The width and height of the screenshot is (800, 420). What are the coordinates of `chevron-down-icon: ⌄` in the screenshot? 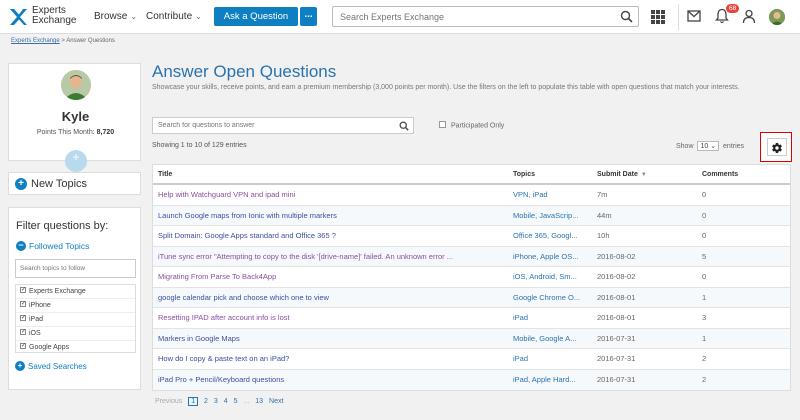 It's located at (134, 16).